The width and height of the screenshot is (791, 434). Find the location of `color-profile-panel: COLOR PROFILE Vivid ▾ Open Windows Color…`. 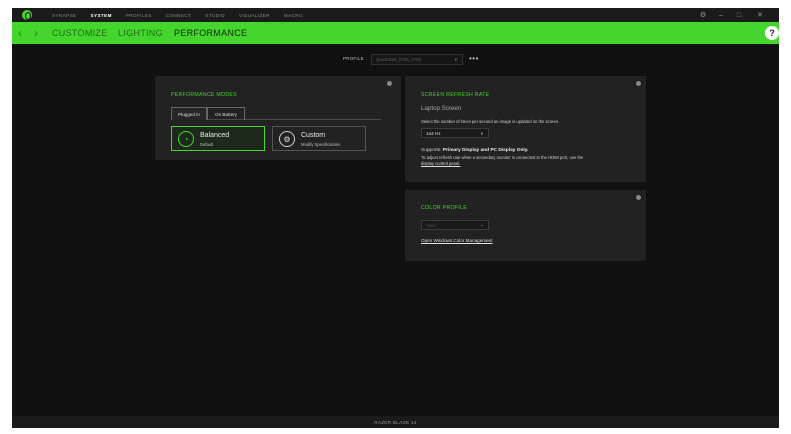

color-profile-panel: COLOR PROFILE Vivid ▾ Open Windows Color… is located at coordinates (525, 225).